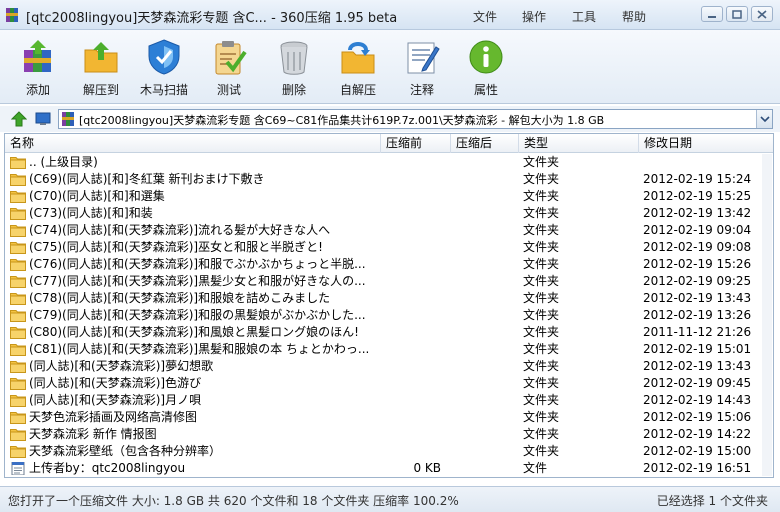 Image resolution: width=780 pixels, height=512 pixels. What do you see at coordinates (18, 468) in the screenshot?
I see `text-file-icon` at bounding box center [18, 468].